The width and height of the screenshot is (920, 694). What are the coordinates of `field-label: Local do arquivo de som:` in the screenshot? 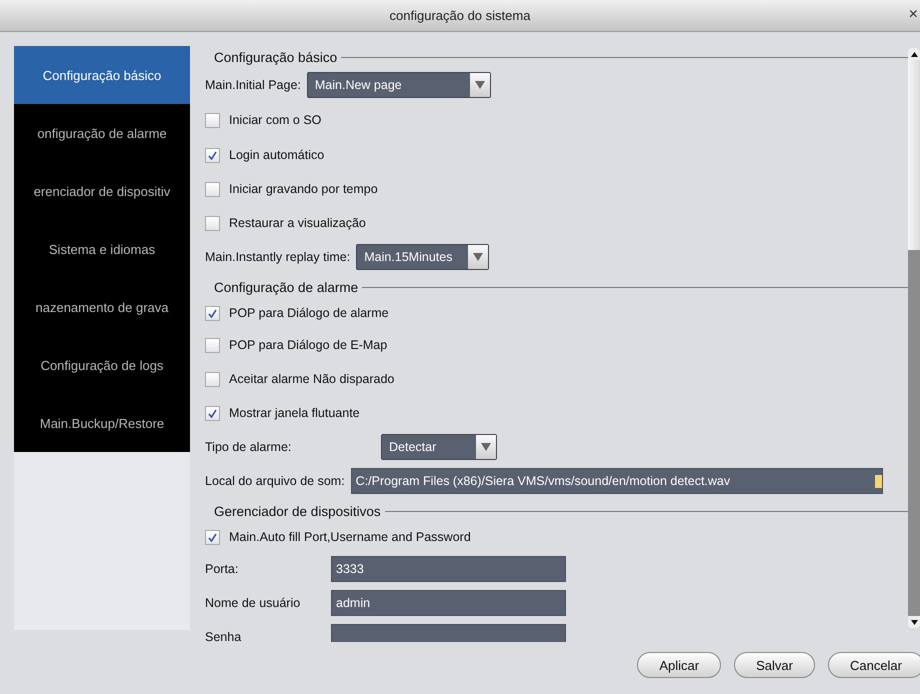 It's located at (275, 481).